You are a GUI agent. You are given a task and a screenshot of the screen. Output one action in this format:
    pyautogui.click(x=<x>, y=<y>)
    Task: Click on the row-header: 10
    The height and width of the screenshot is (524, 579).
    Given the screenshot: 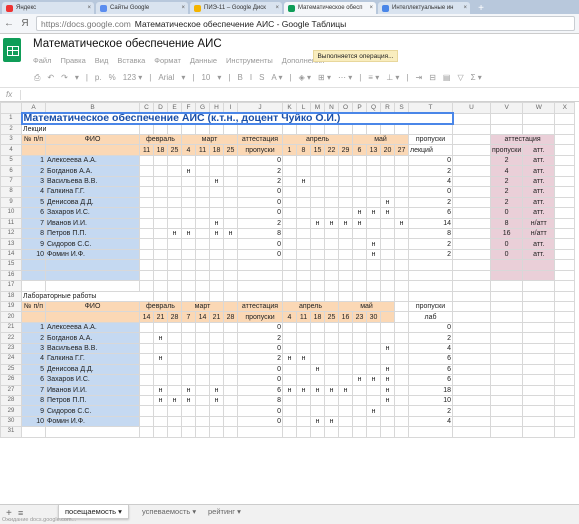 What is the action you would take?
    pyautogui.click(x=11, y=213)
    